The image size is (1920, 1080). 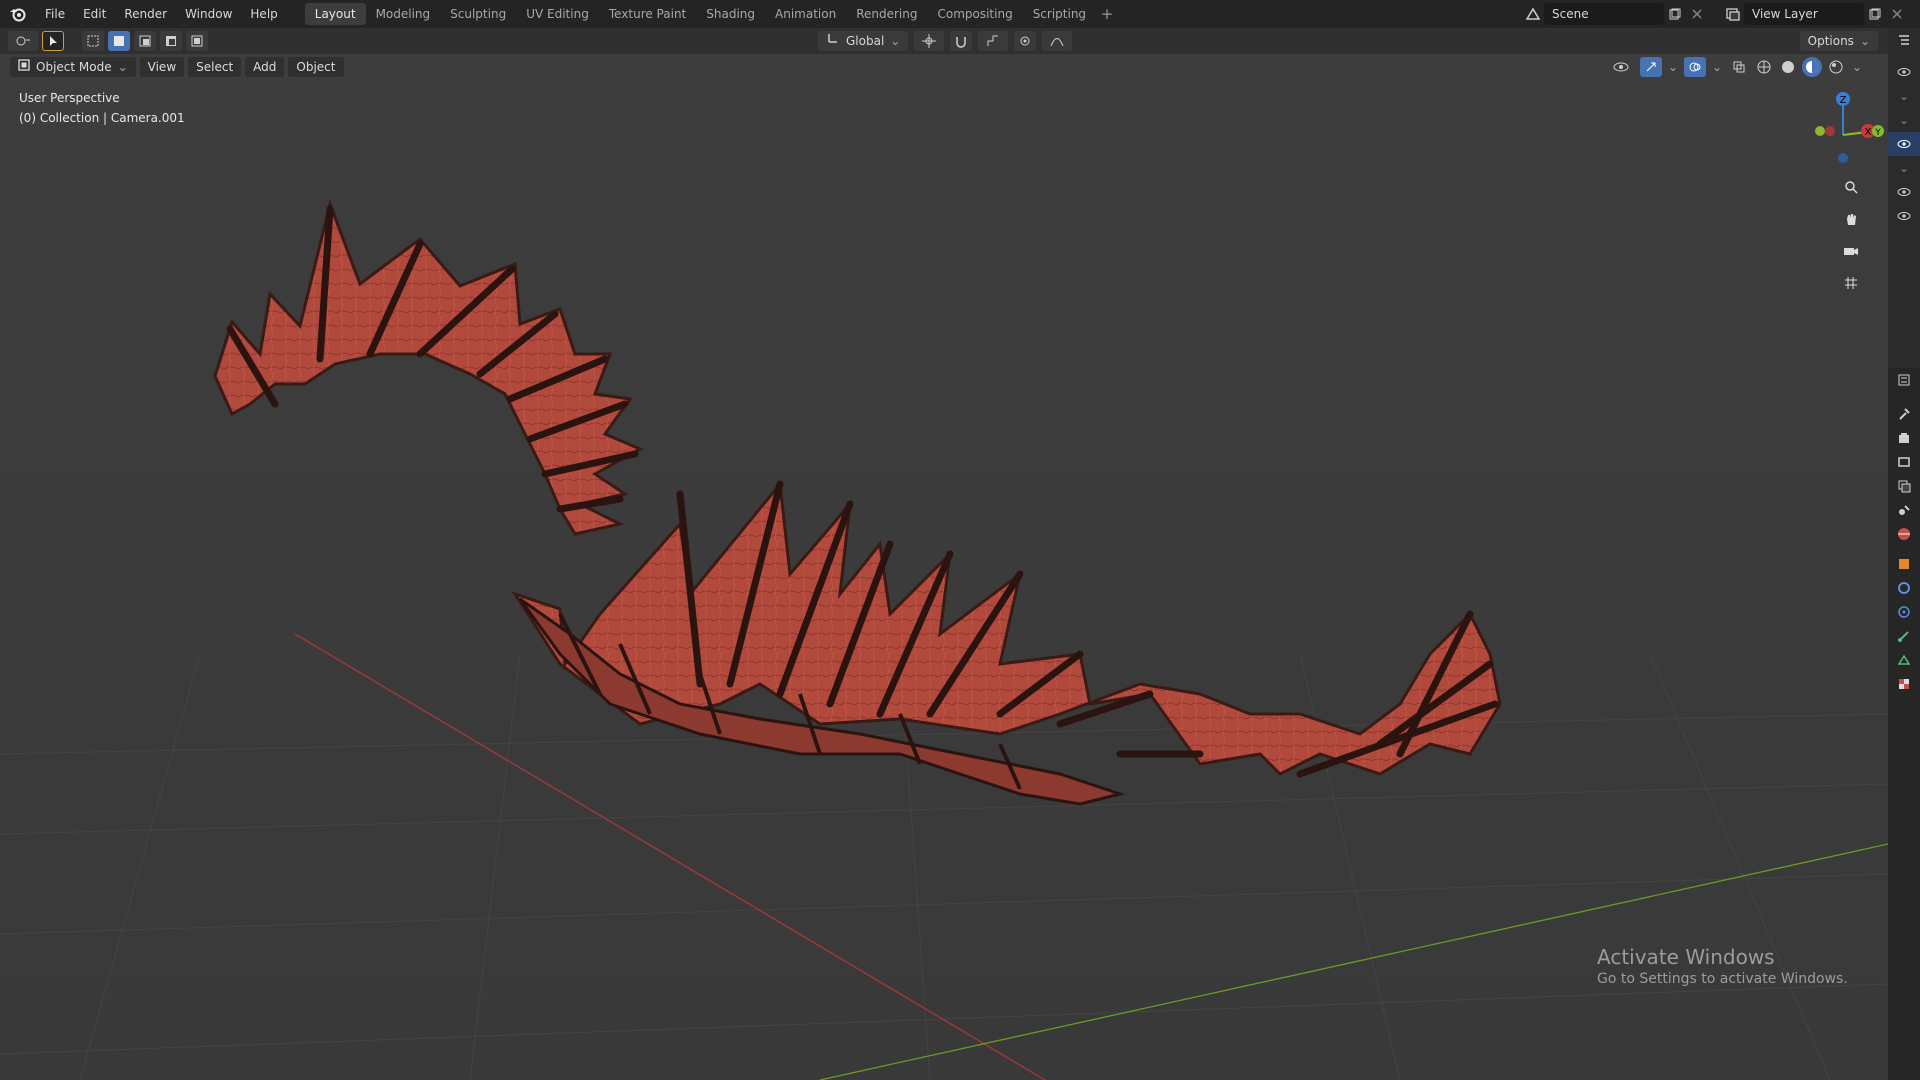 What do you see at coordinates (1830, 41) in the screenshot?
I see `options-label: Options` at bounding box center [1830, 41].